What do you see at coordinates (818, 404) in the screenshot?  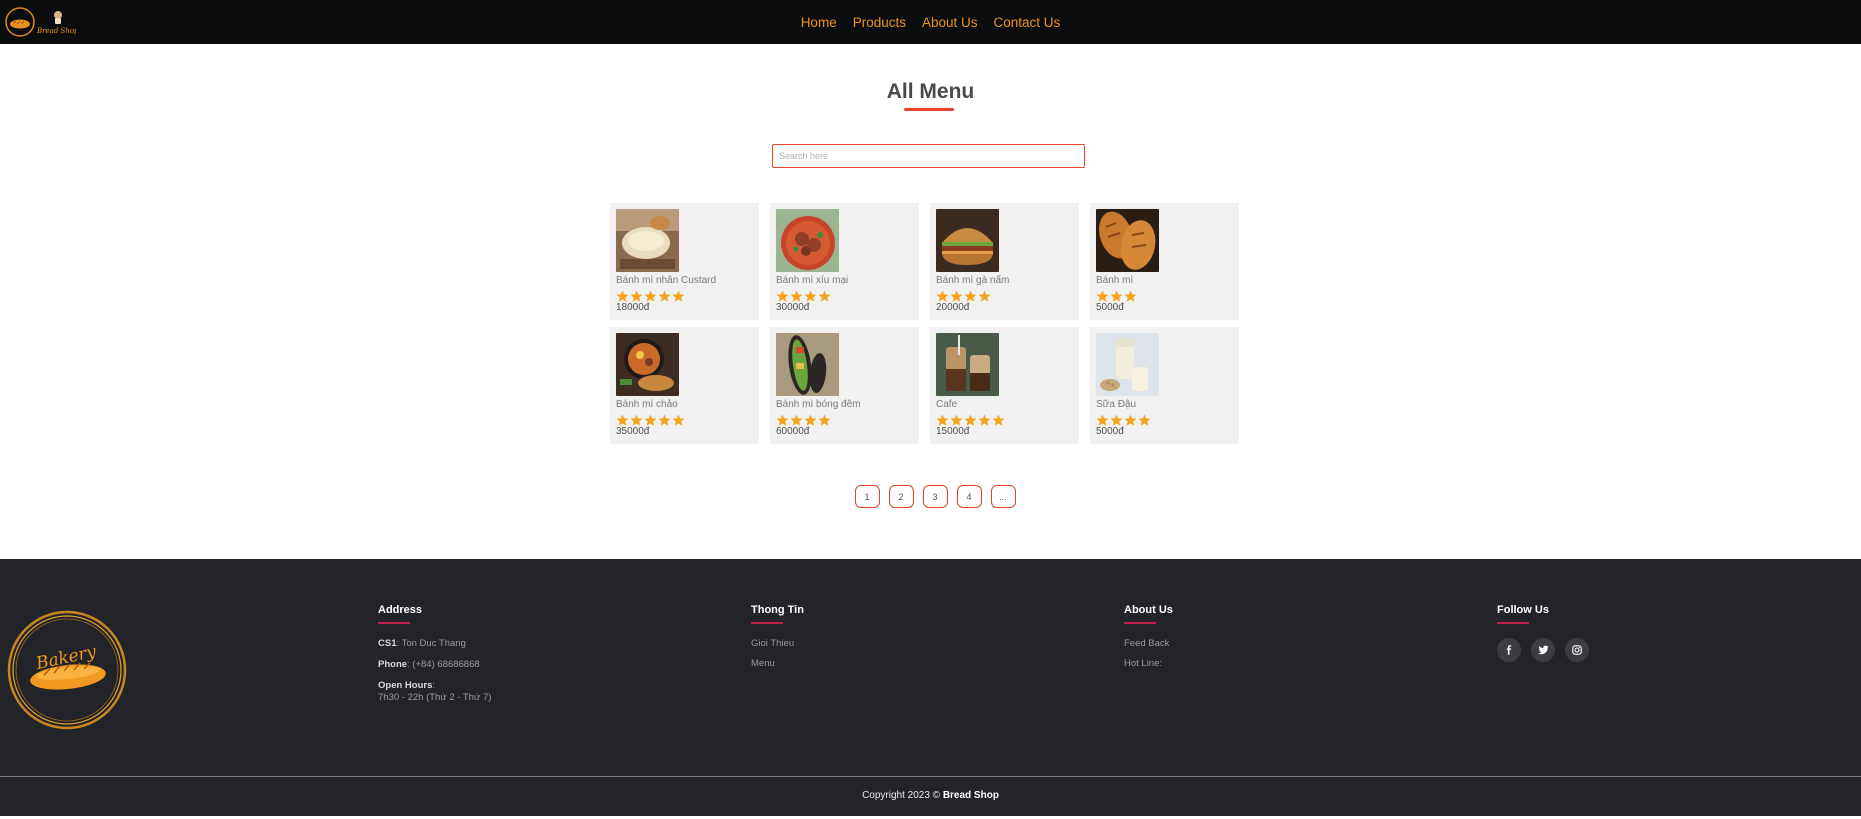 I see `product-name: Bánh mì bóng đêm` at bounding box center [818, 404].